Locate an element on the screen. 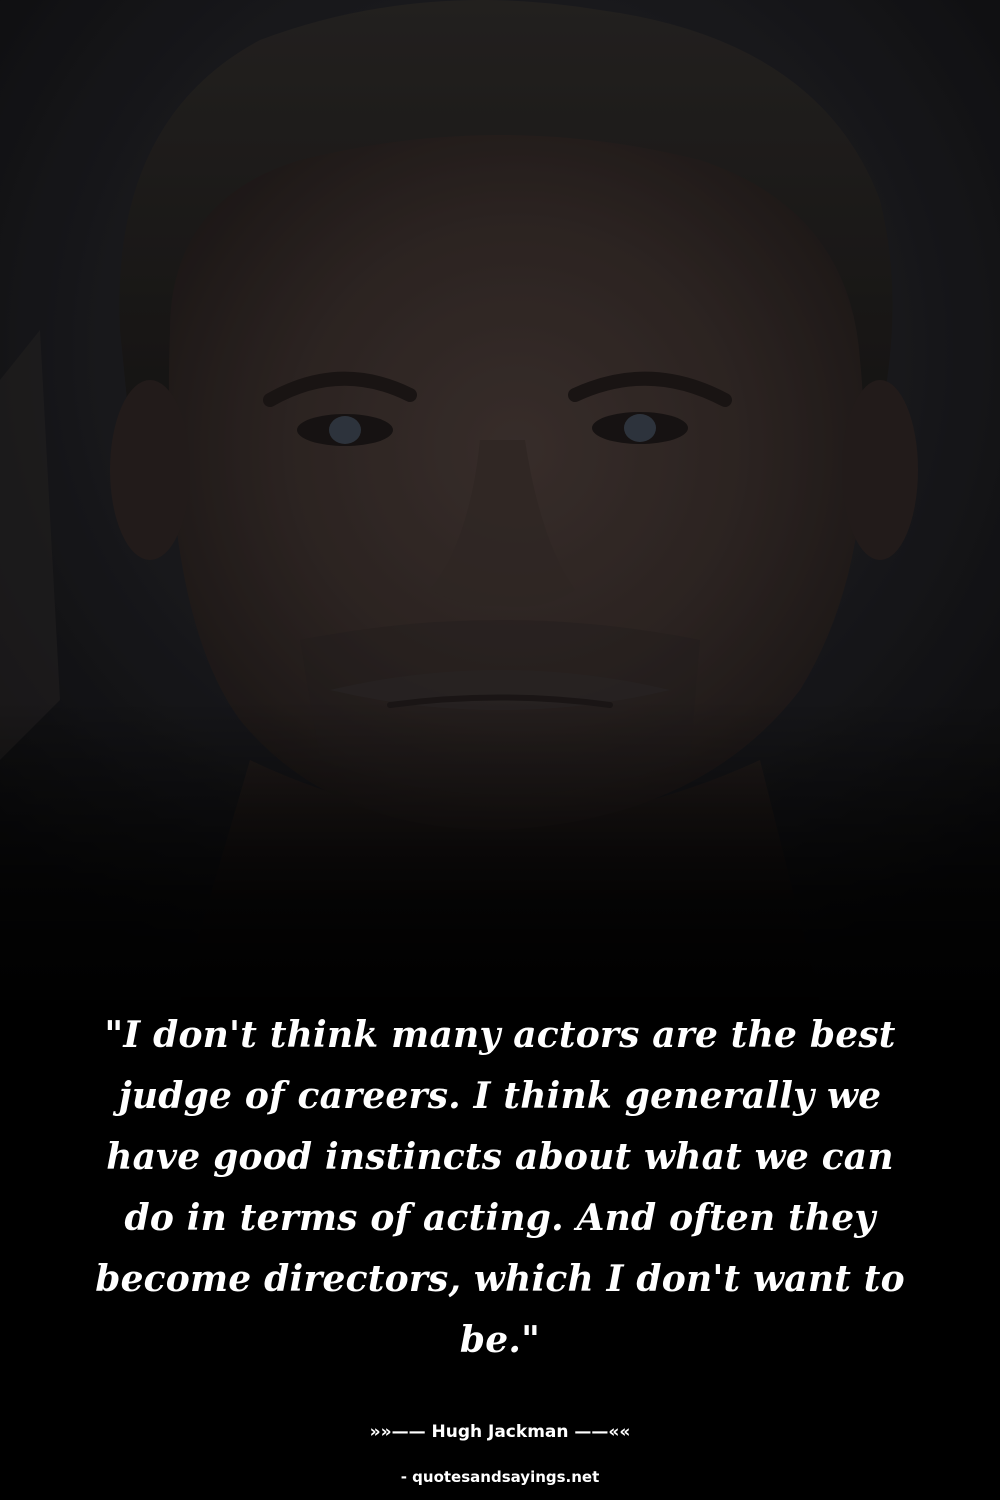 The width and height of the screenshot is (1000, 1500). source-watermark: - quotesandsayings.net is located at coordinates (500, 1477).